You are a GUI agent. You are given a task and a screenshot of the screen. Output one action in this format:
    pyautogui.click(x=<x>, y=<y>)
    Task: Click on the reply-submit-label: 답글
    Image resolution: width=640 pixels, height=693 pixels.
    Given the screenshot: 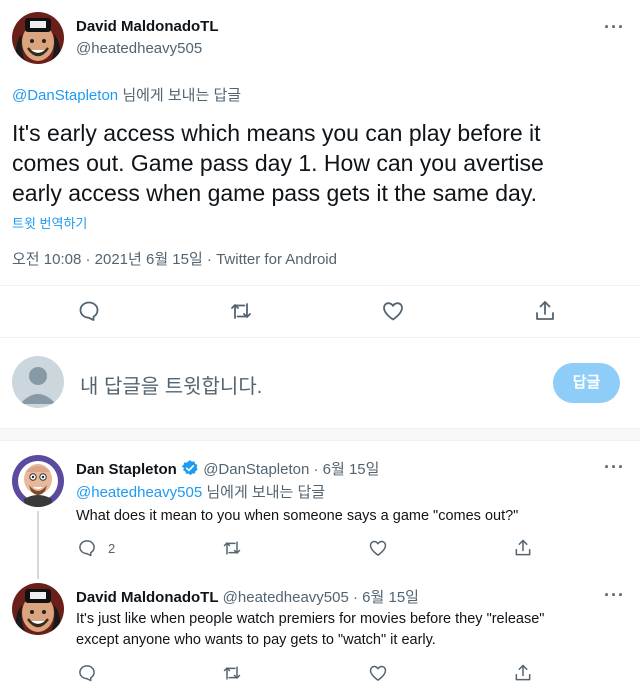 What is the action you would take?
    pyautogui.click(x=586, y=382)
    